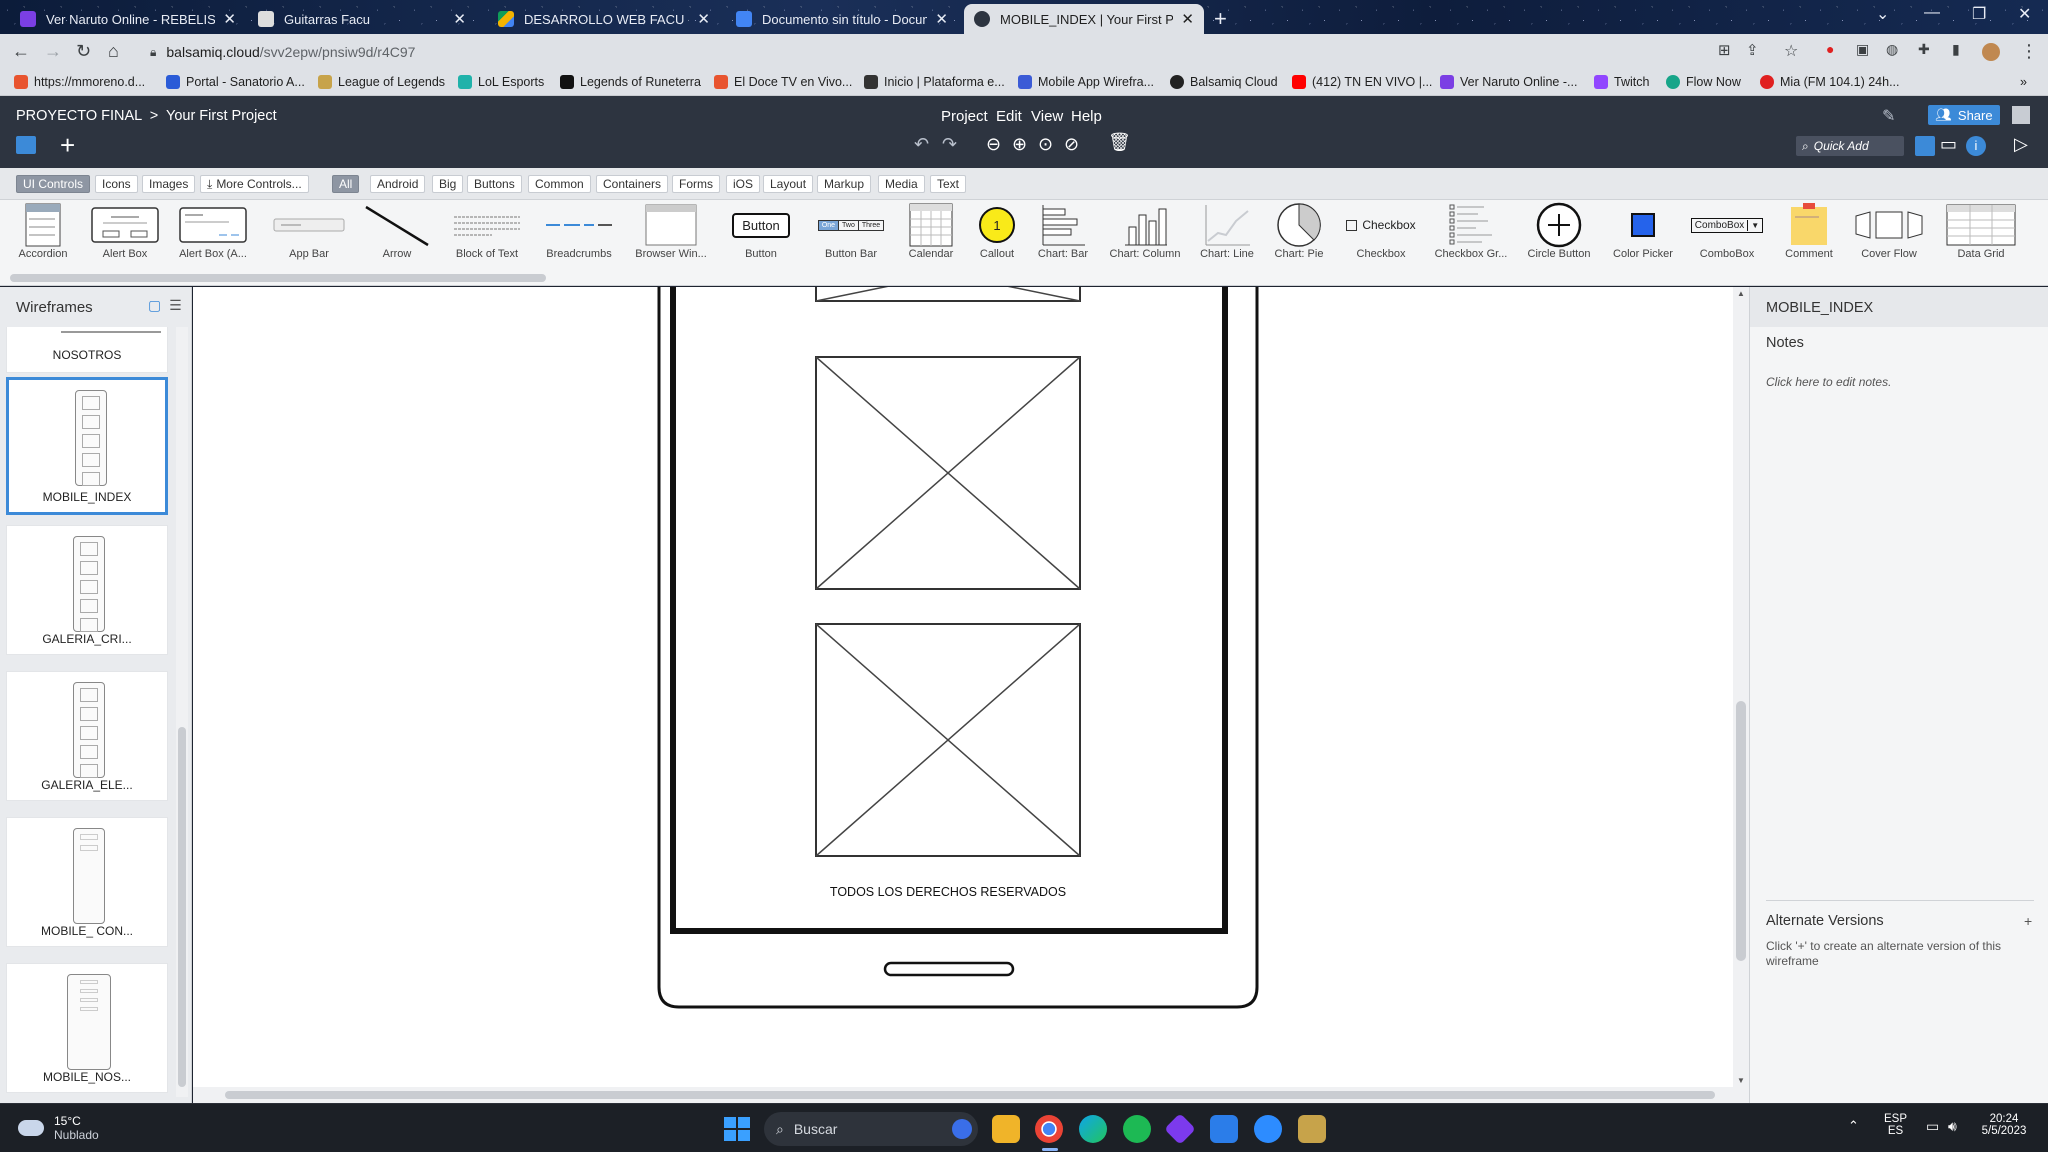  I want to click on share-button: 👥︎ Share, so click(1964, 115).